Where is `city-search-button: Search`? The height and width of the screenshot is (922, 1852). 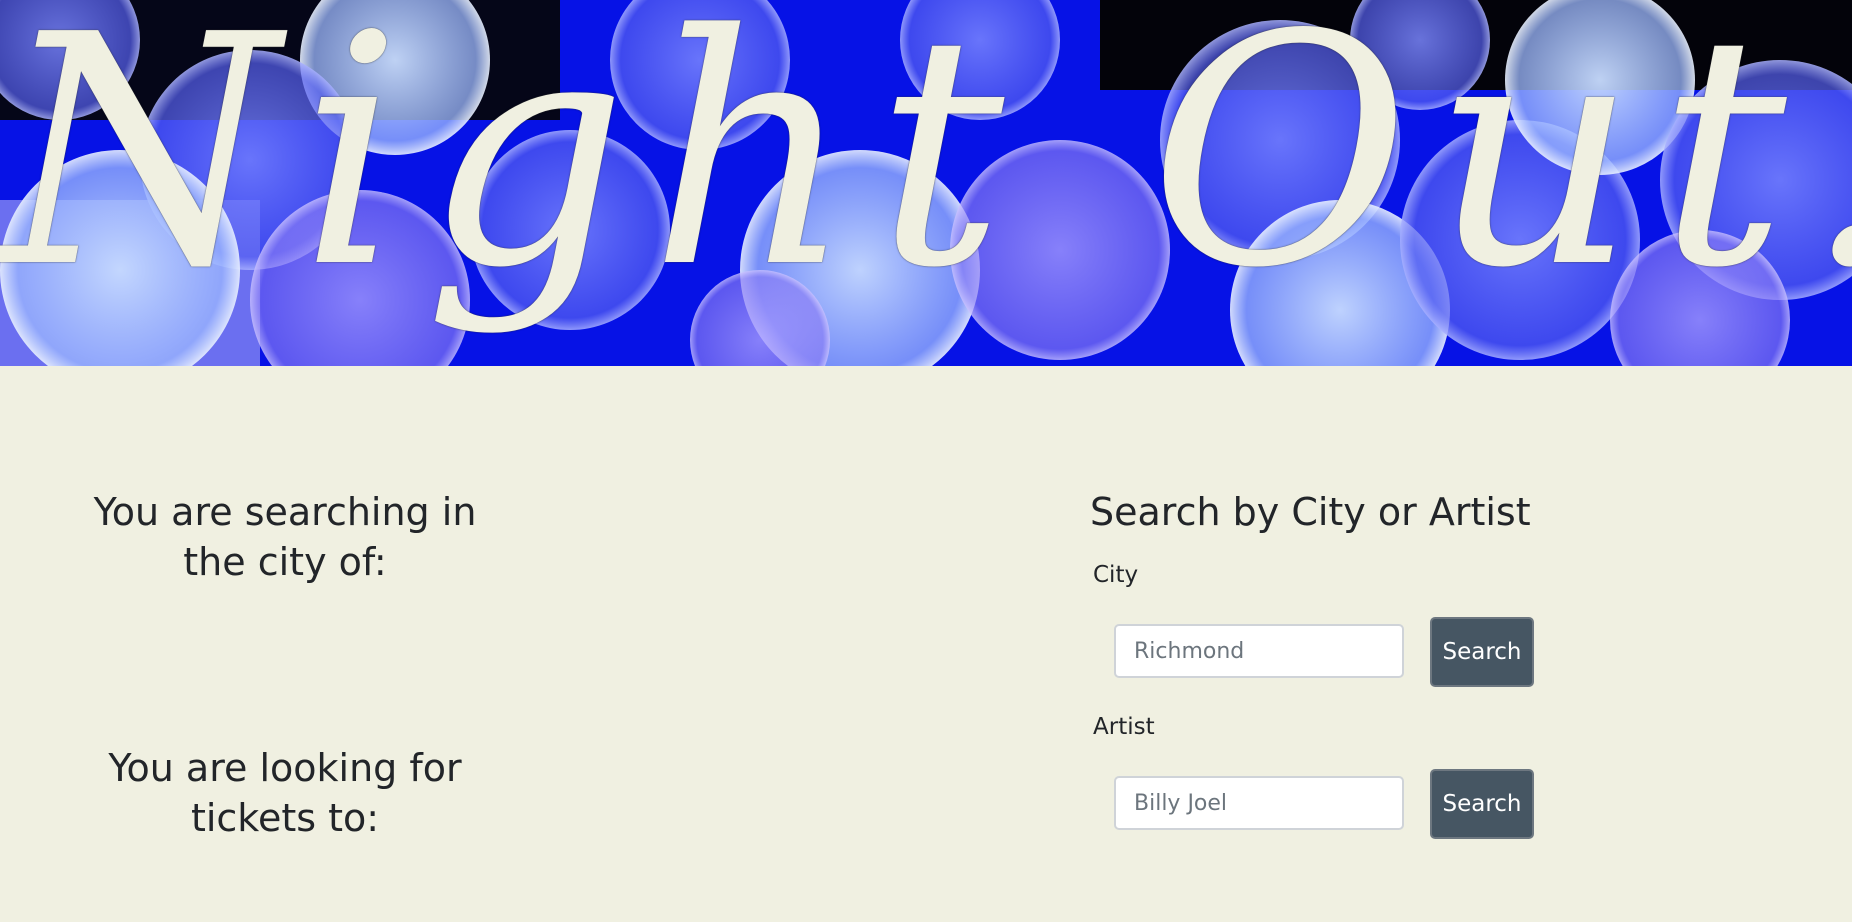 city-search-button: Search is located at coordinates (1482, 652).